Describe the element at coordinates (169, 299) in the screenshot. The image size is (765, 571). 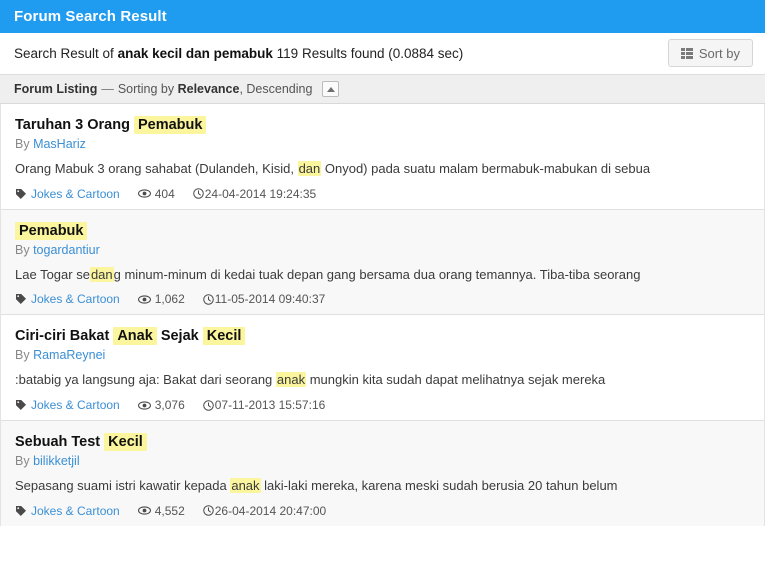
I see `eye-label: 1,062` at that location.